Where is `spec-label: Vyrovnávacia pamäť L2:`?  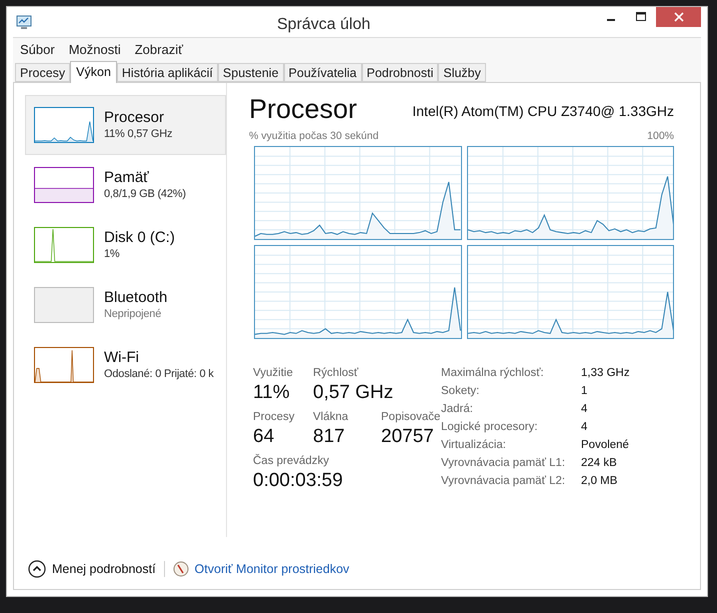 spec-label: Vyrovnávacia pamäť L2: is located at coordinates (503, 481).